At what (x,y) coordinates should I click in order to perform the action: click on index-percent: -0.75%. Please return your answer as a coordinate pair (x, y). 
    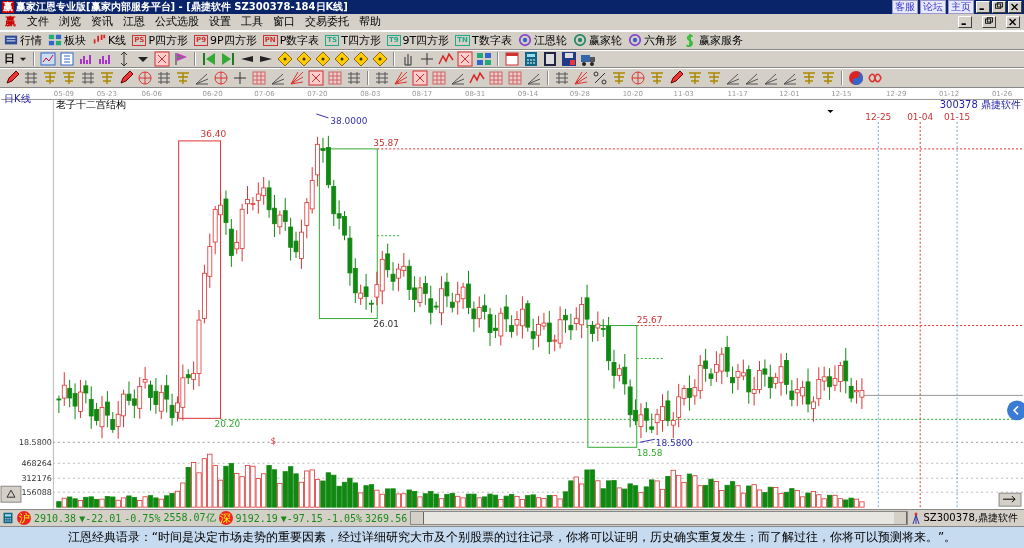
    Looking at the image, I should click on (142, 518).